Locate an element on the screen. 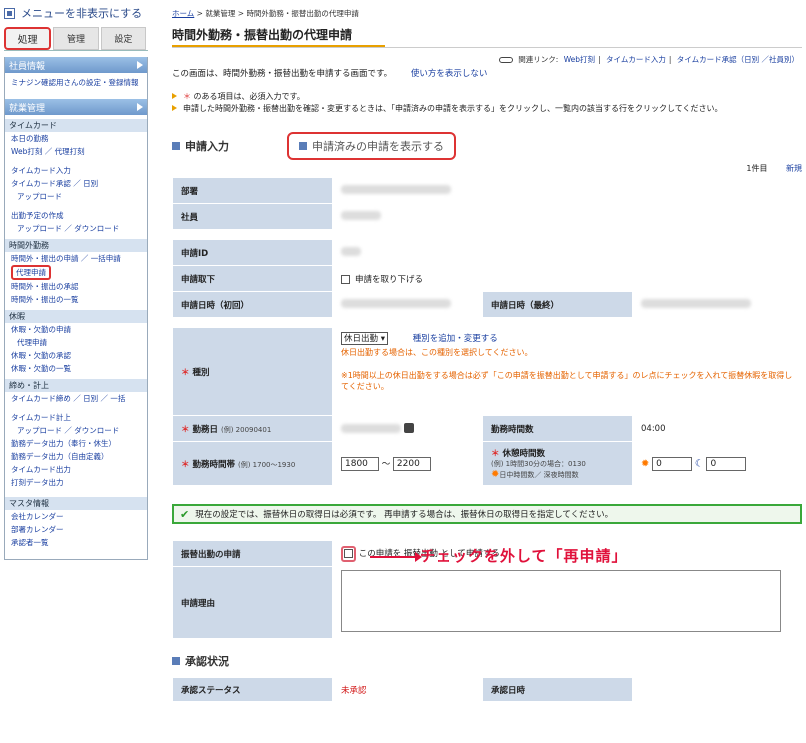 The image size is (806, 743). category-master: マスタ情報 is located at coordinates (76, 503).